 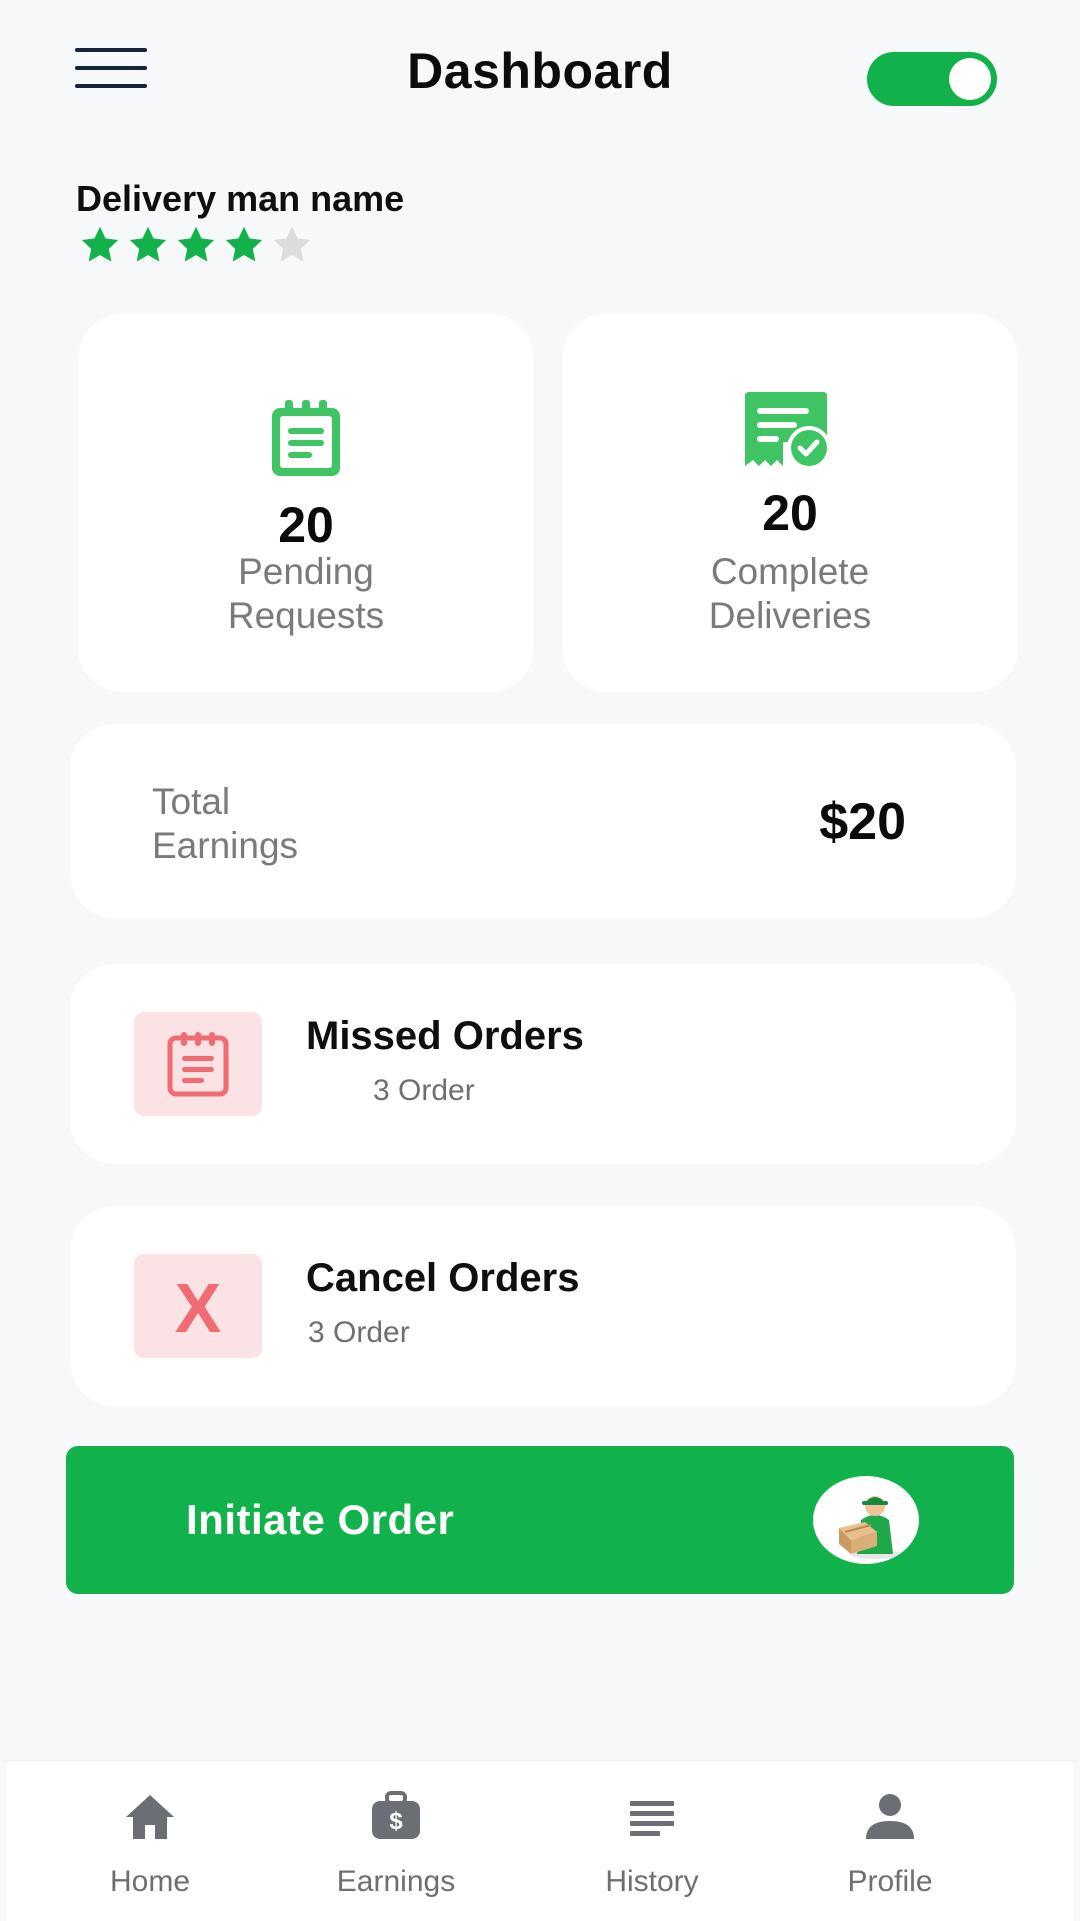 I want to click on missed-orders-count: 3 Order, so click(x=424, y=1090).